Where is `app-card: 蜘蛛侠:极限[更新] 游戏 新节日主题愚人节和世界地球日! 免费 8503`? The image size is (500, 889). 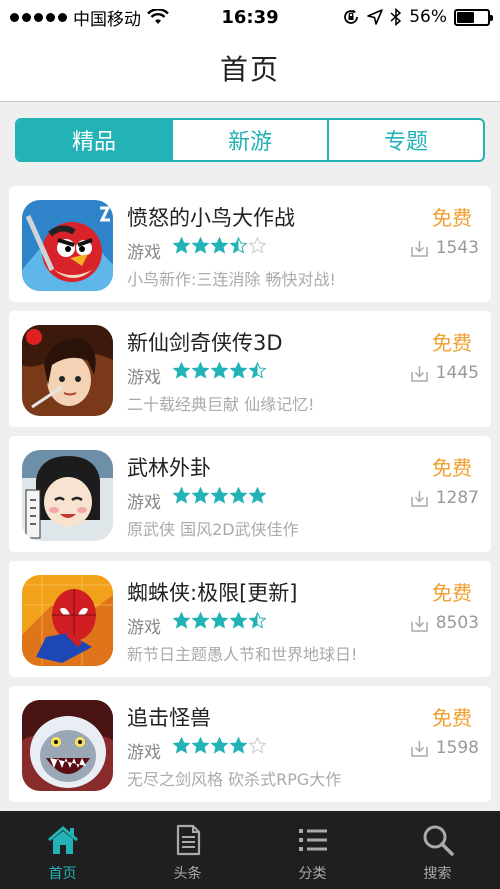 app-card: 蜘蛛侠:极限[更新] 游戏 新节日主题愚人节和世界地球日! 免费 8503 is located at coordinates (250, 619).